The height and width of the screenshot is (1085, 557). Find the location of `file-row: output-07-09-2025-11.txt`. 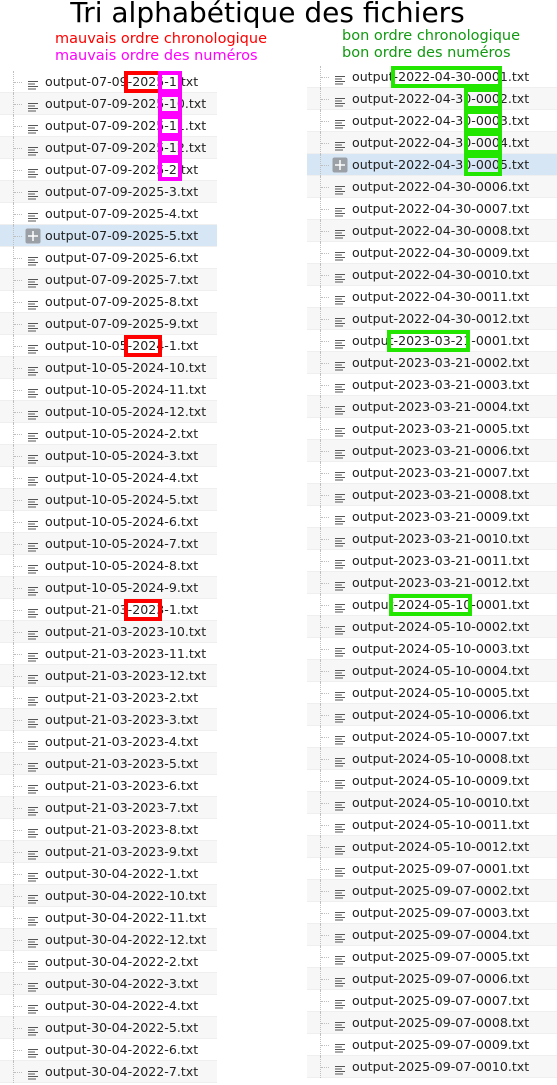

file-row: output-07-09-2025-11.txt is located at coordinates (108, 126).